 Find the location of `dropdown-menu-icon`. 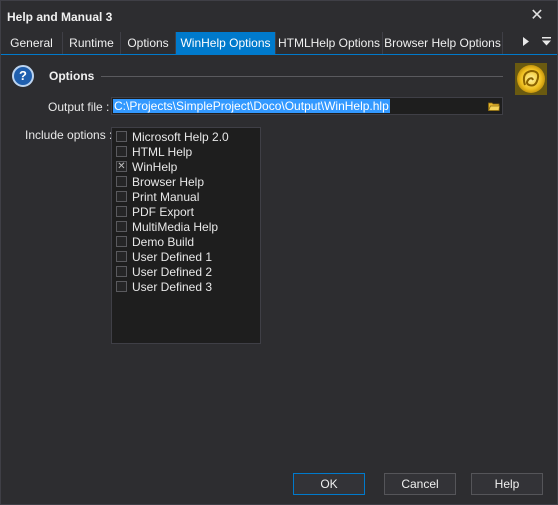

dropdown-menu-icon is located at coordinates (546, 43).